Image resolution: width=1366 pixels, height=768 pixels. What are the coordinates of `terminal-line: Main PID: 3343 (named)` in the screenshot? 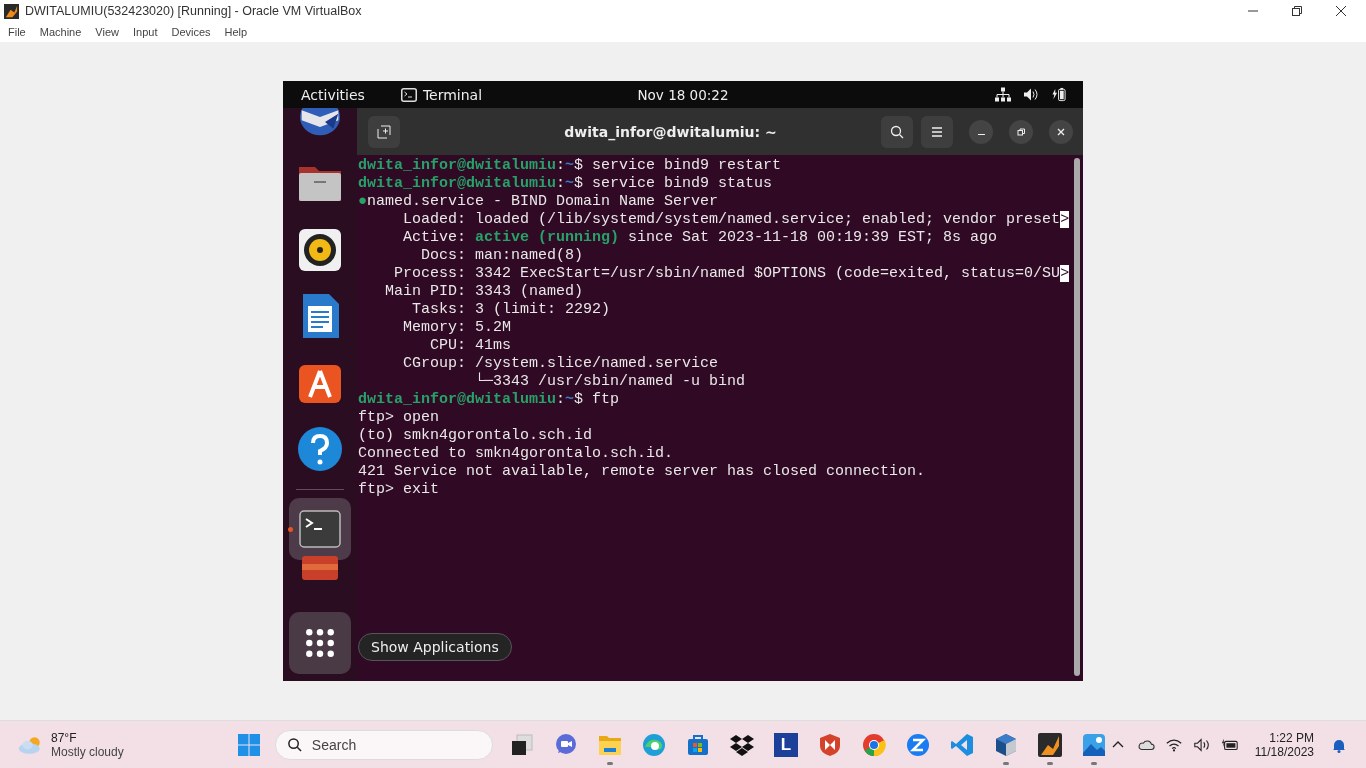 It's located at (484, 292).